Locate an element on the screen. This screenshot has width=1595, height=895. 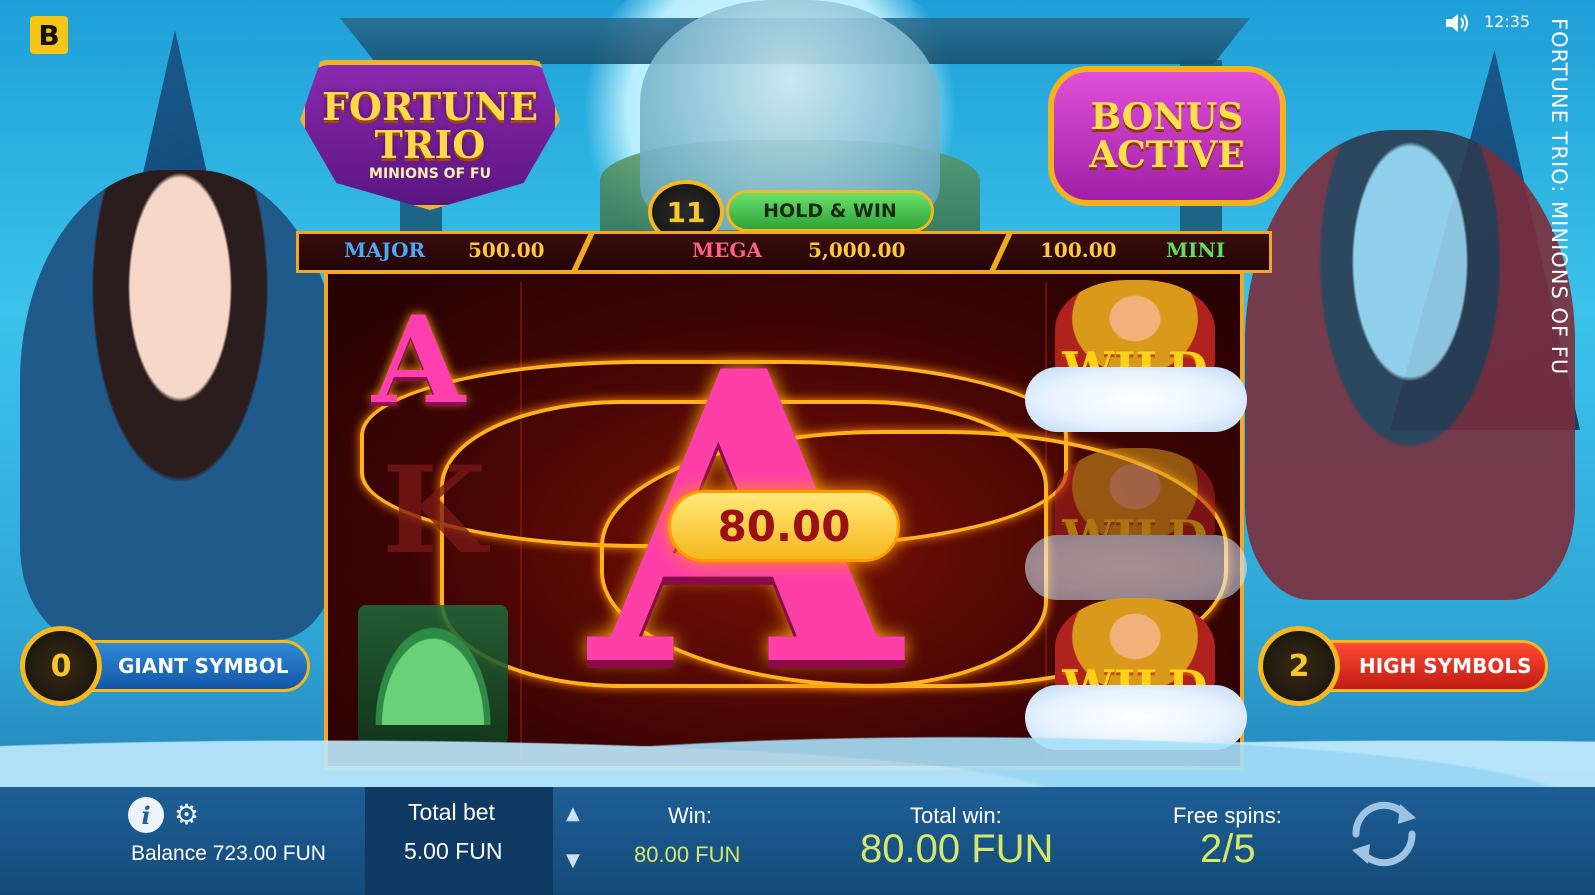
girl-character is located at coordinates (180, 405).